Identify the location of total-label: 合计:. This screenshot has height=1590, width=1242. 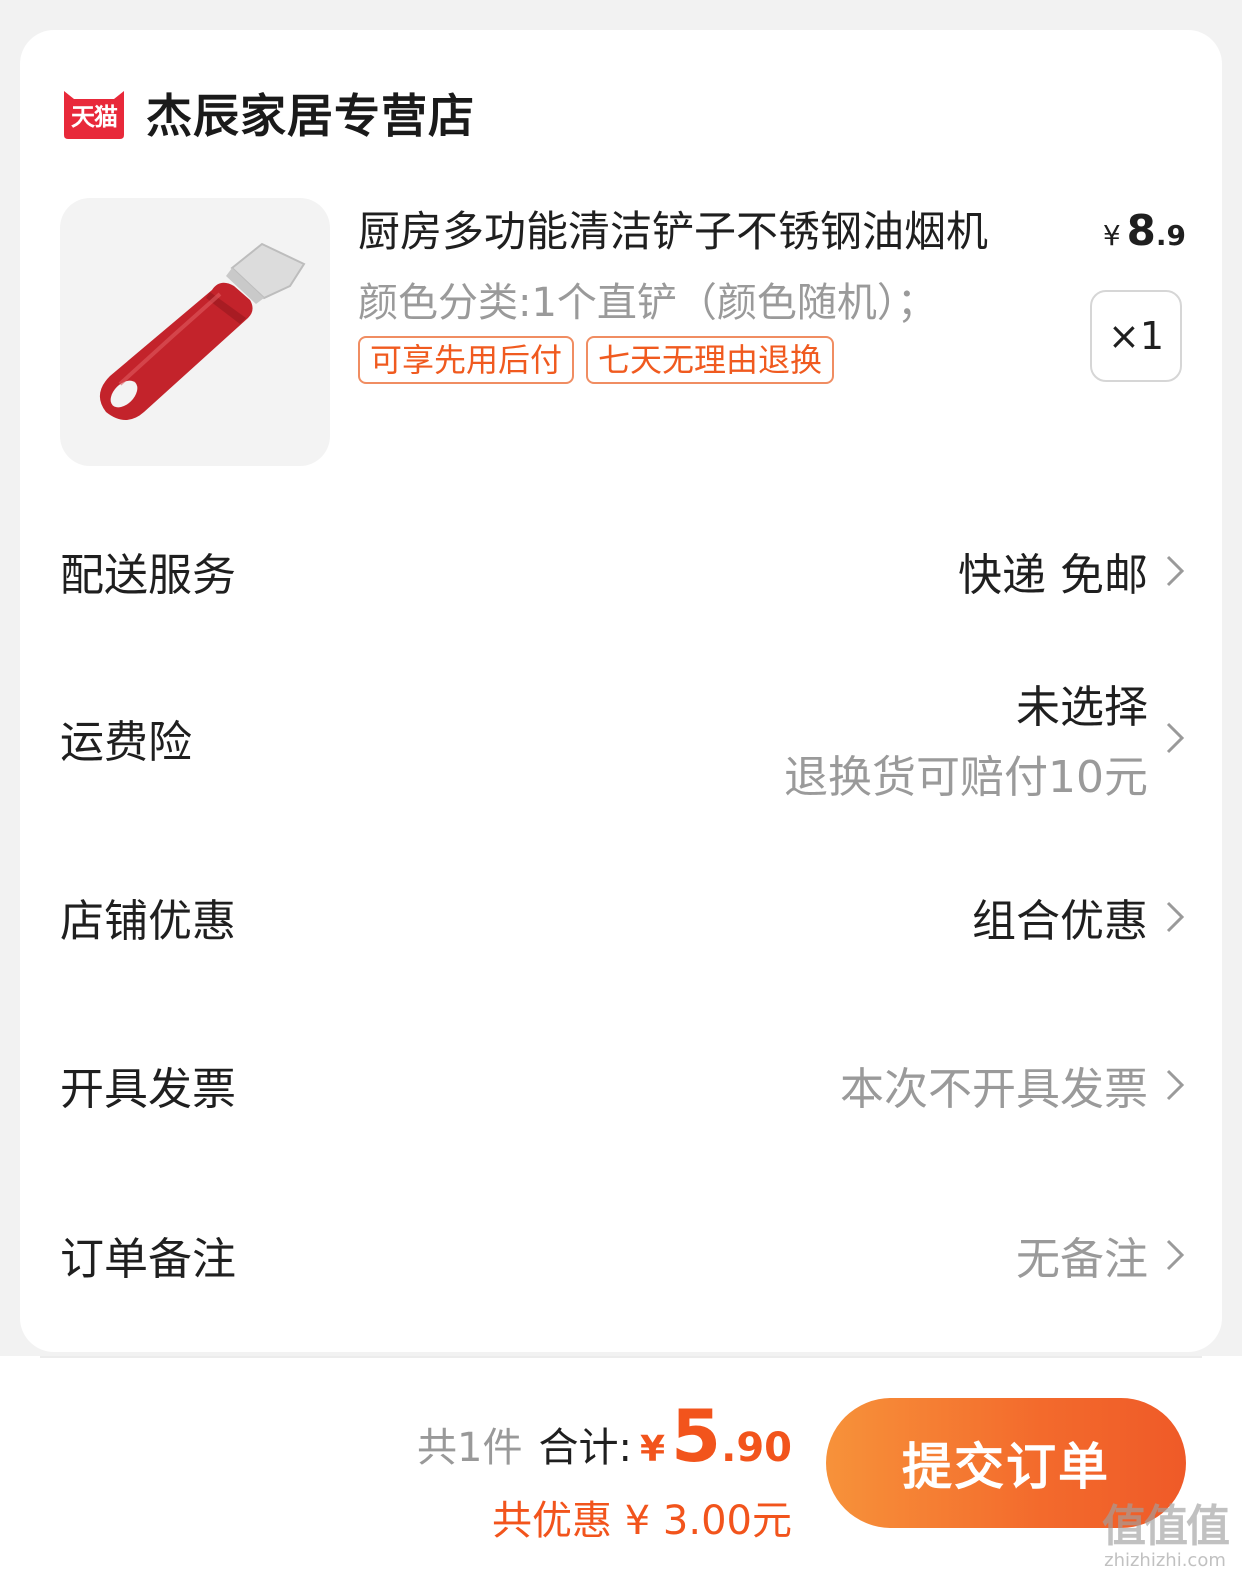
(585, 1448).